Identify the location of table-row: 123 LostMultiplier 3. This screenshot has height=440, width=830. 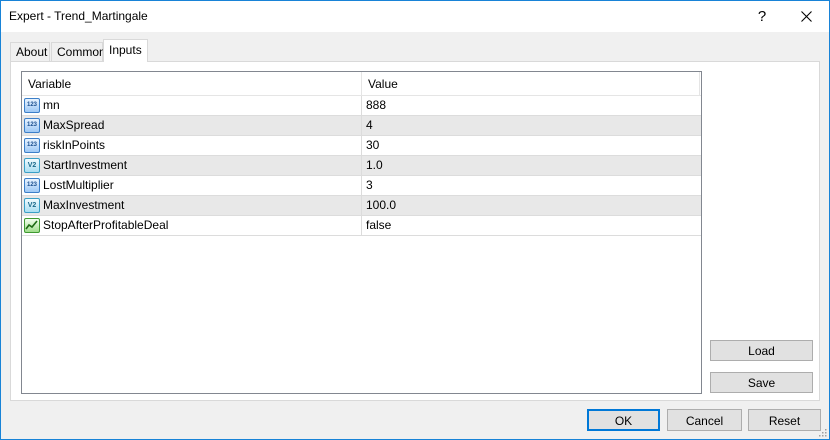
(361, 186).